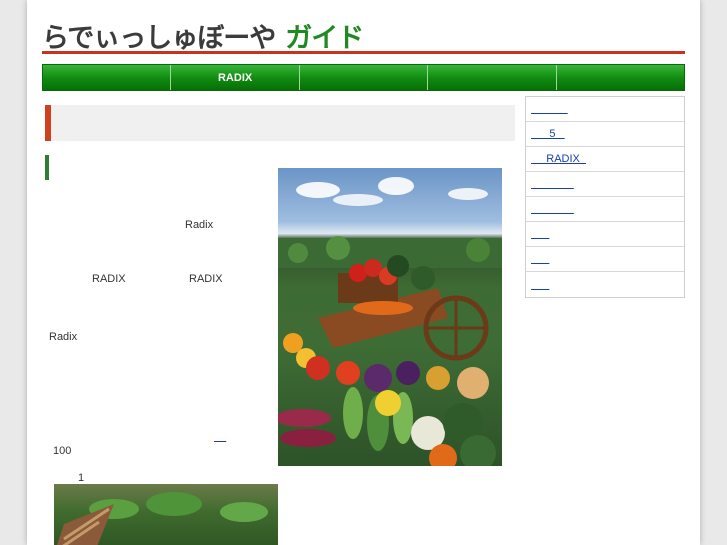 Image resolution: width=727 pixels, height=545 pixels. I want to click on body-text-1: 1, so click(81, 478).